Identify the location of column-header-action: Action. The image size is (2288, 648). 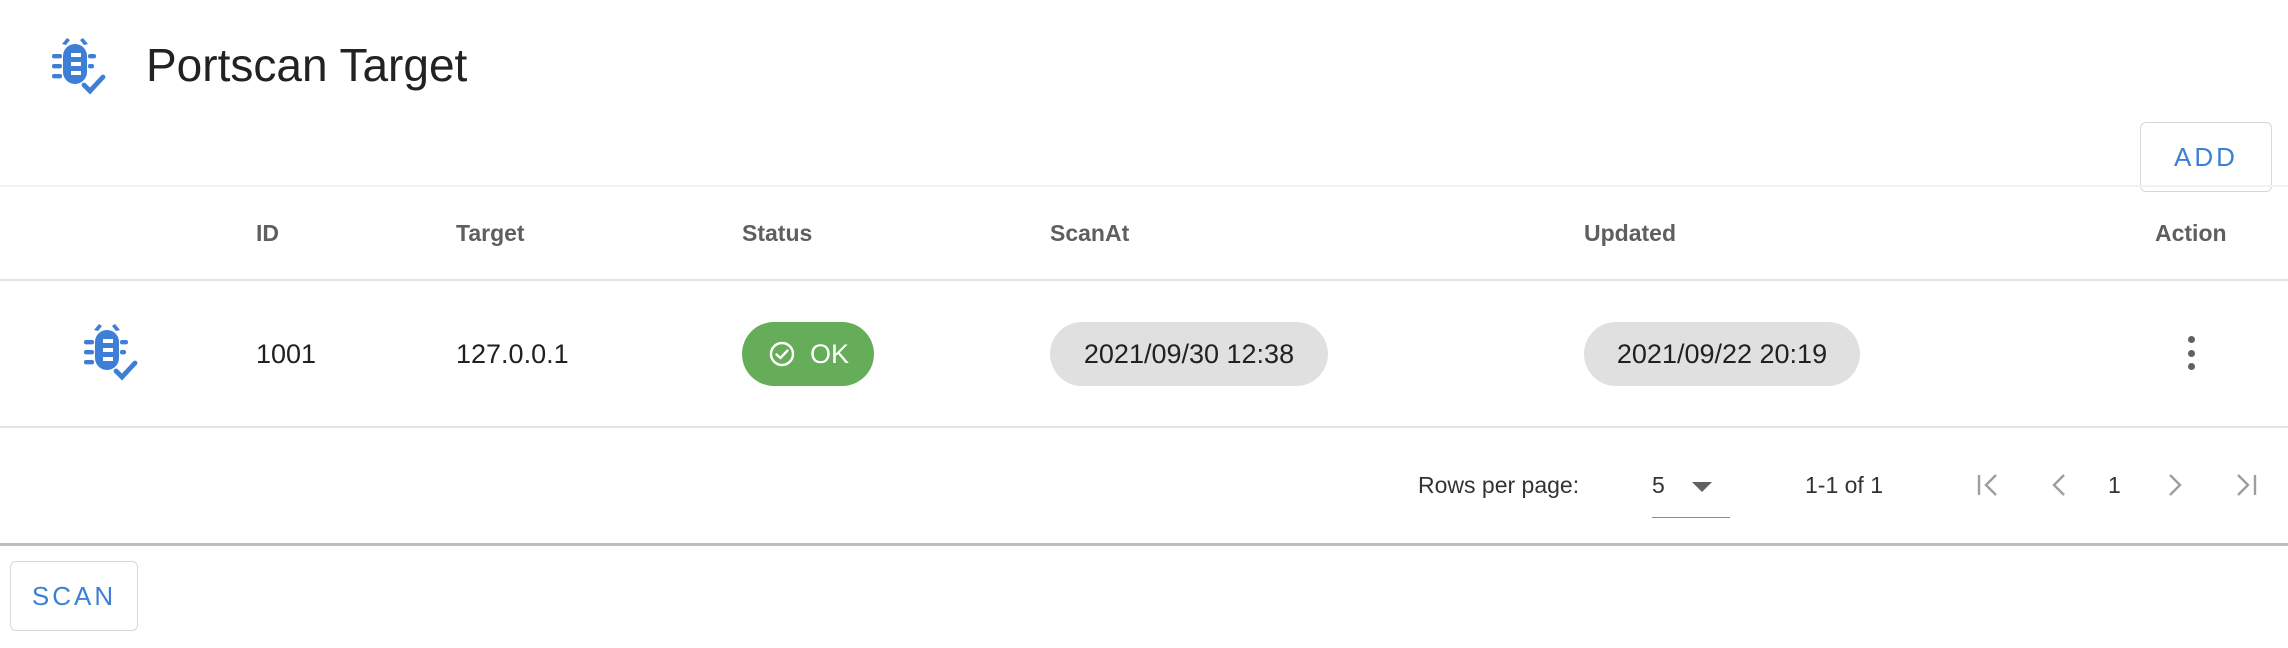
(2191, 233).